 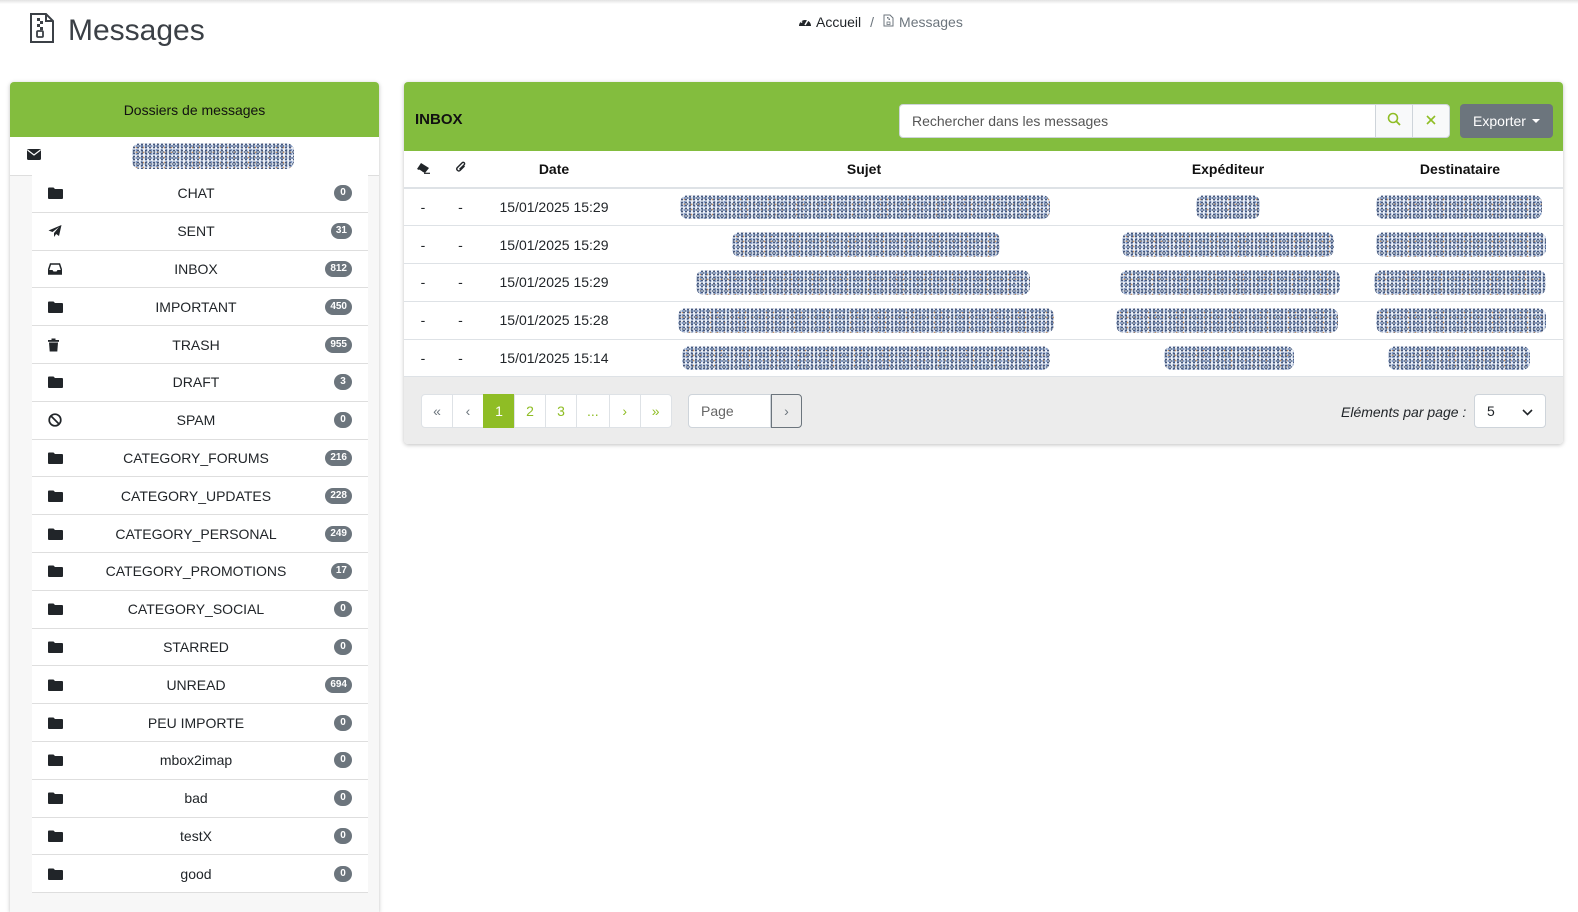 What do you see at coordinates (561, 411) in the screenshot?
I see `page-3-button: 3` at bounding box center [561, 411].